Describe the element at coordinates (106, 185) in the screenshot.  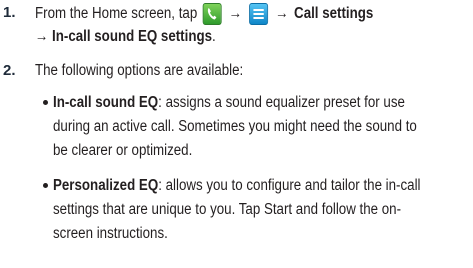
I see `option-term: Personalized EQ` at that location.